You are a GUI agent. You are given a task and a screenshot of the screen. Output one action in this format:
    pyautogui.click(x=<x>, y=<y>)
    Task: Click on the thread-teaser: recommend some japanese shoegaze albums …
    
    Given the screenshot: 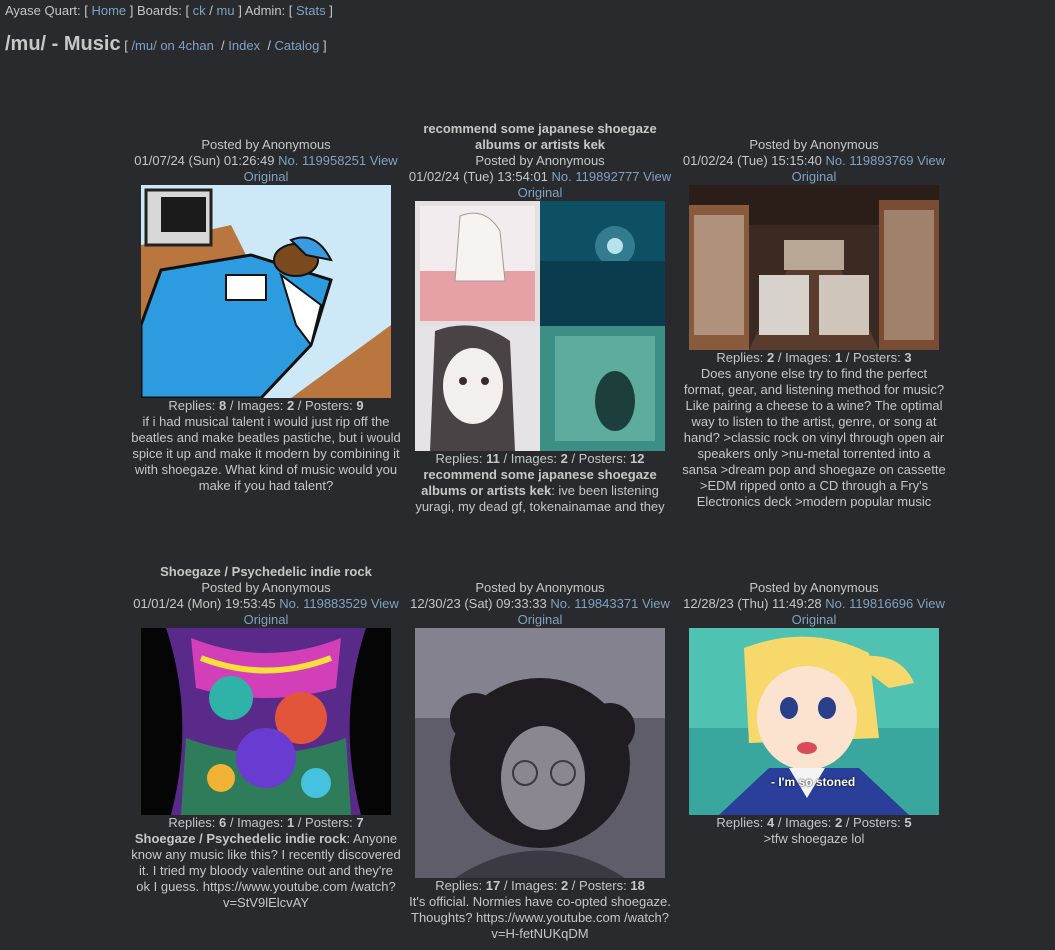 What is the action you would take?
    pyautogui.click(x=540, y=490)
    